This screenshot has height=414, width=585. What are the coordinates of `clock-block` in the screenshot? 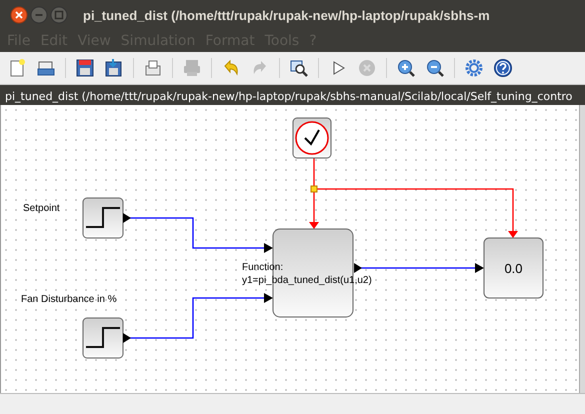 It's located at (312, 138).